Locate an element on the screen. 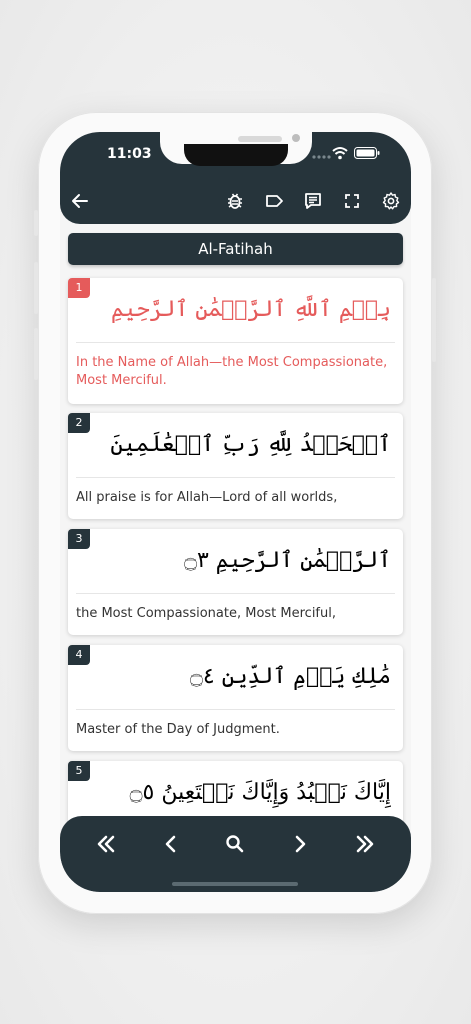 The height and width of the screenshot is (1024, 471). bug-icon is located at coordinates (235, 201).